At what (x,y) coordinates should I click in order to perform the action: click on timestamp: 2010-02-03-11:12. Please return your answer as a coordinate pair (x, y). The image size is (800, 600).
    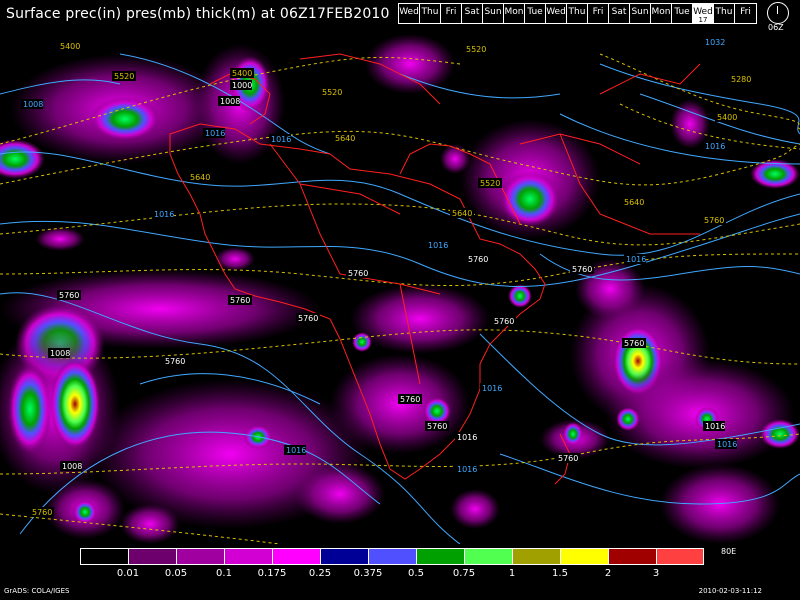
    Looking at the image, I should click on (730, 591).